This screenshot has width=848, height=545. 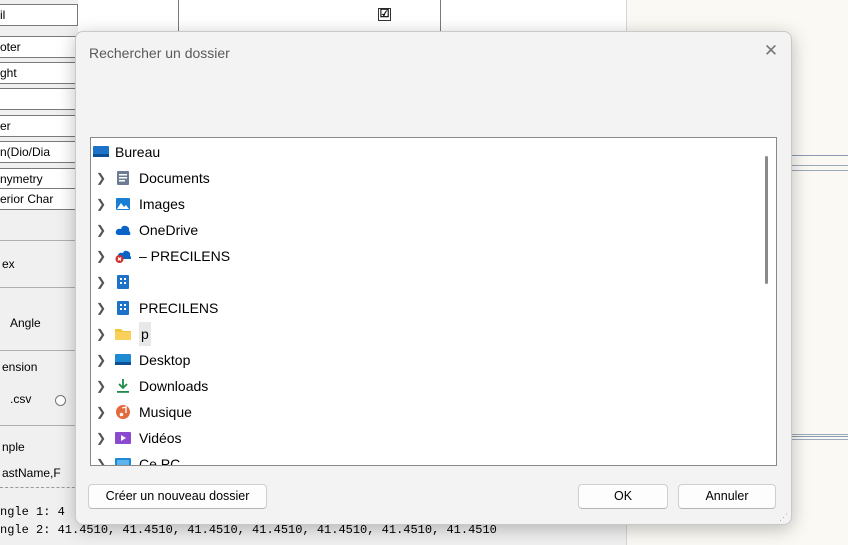 I want to click on cancel-button: Annuler, so click(x=727, y=496).